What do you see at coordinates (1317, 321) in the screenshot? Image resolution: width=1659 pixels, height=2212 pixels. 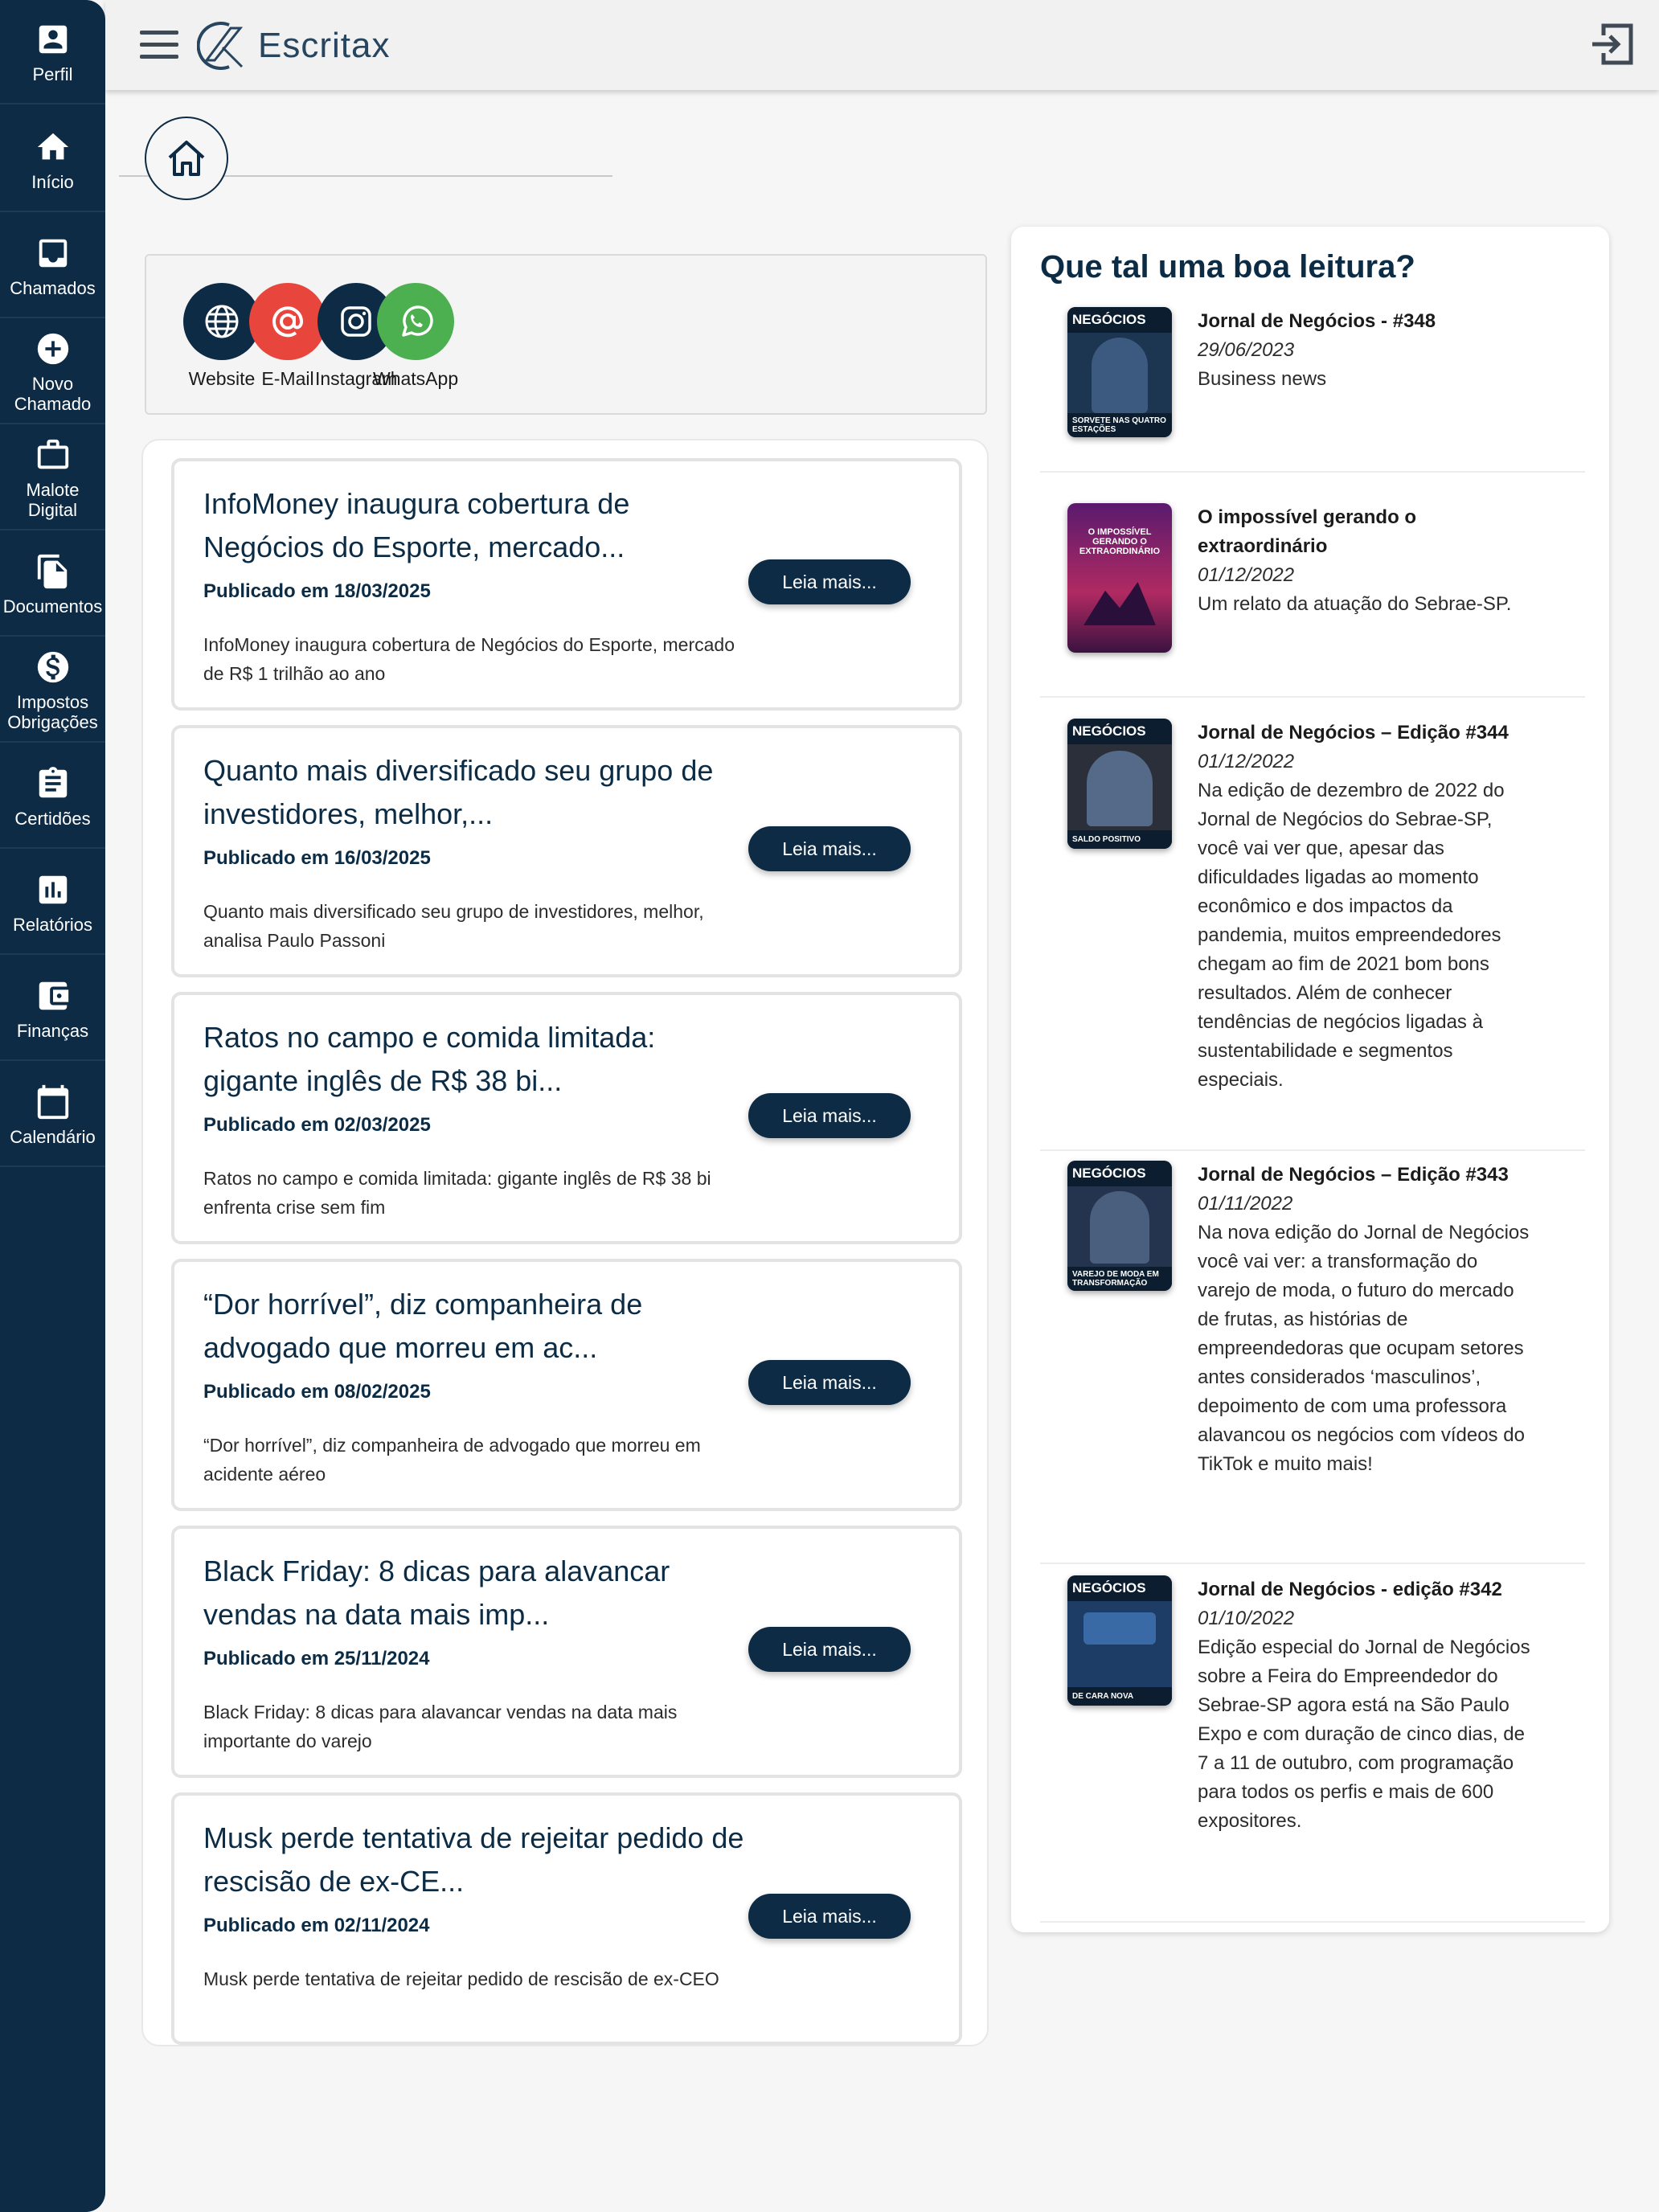 I see `reading-title: Jornal de Negócios - #348` at bounding box center [1317, 321].